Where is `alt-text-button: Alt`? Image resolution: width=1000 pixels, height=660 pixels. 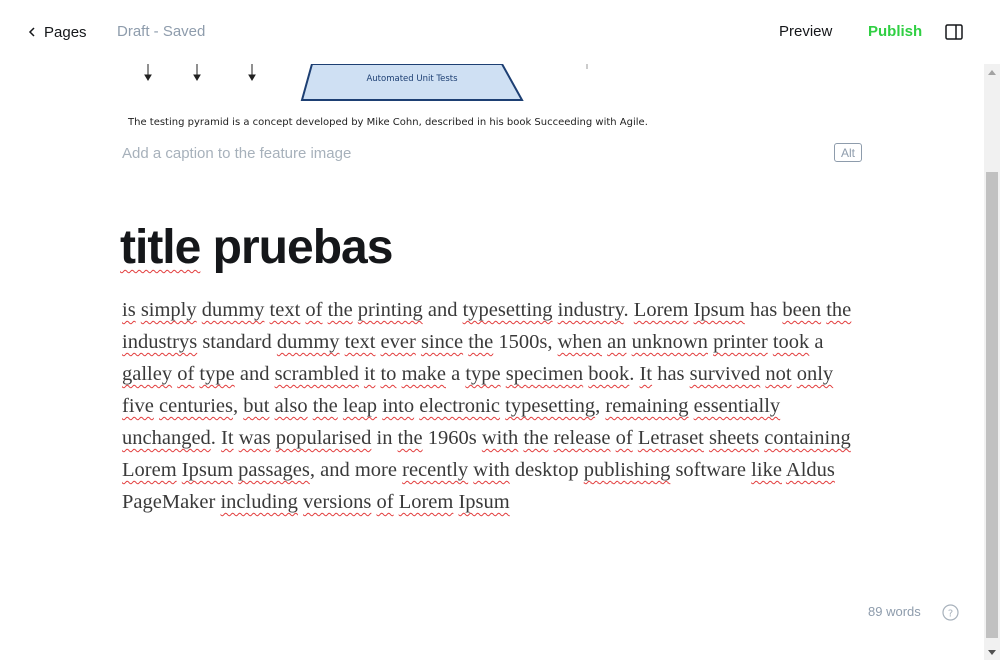 alt-text-button: Alt is located at coordinates (848, 152).